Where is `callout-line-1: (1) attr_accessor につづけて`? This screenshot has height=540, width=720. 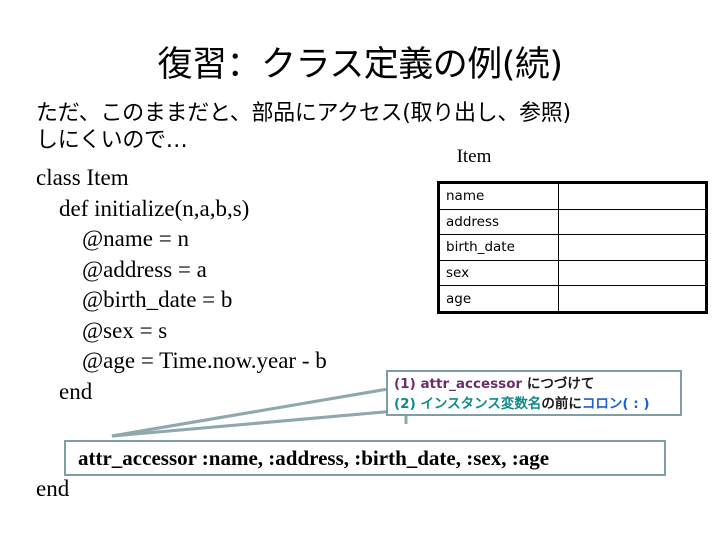
callout-line-1: (1) attr_accessor につづけて is located at coordinates (537, 384).